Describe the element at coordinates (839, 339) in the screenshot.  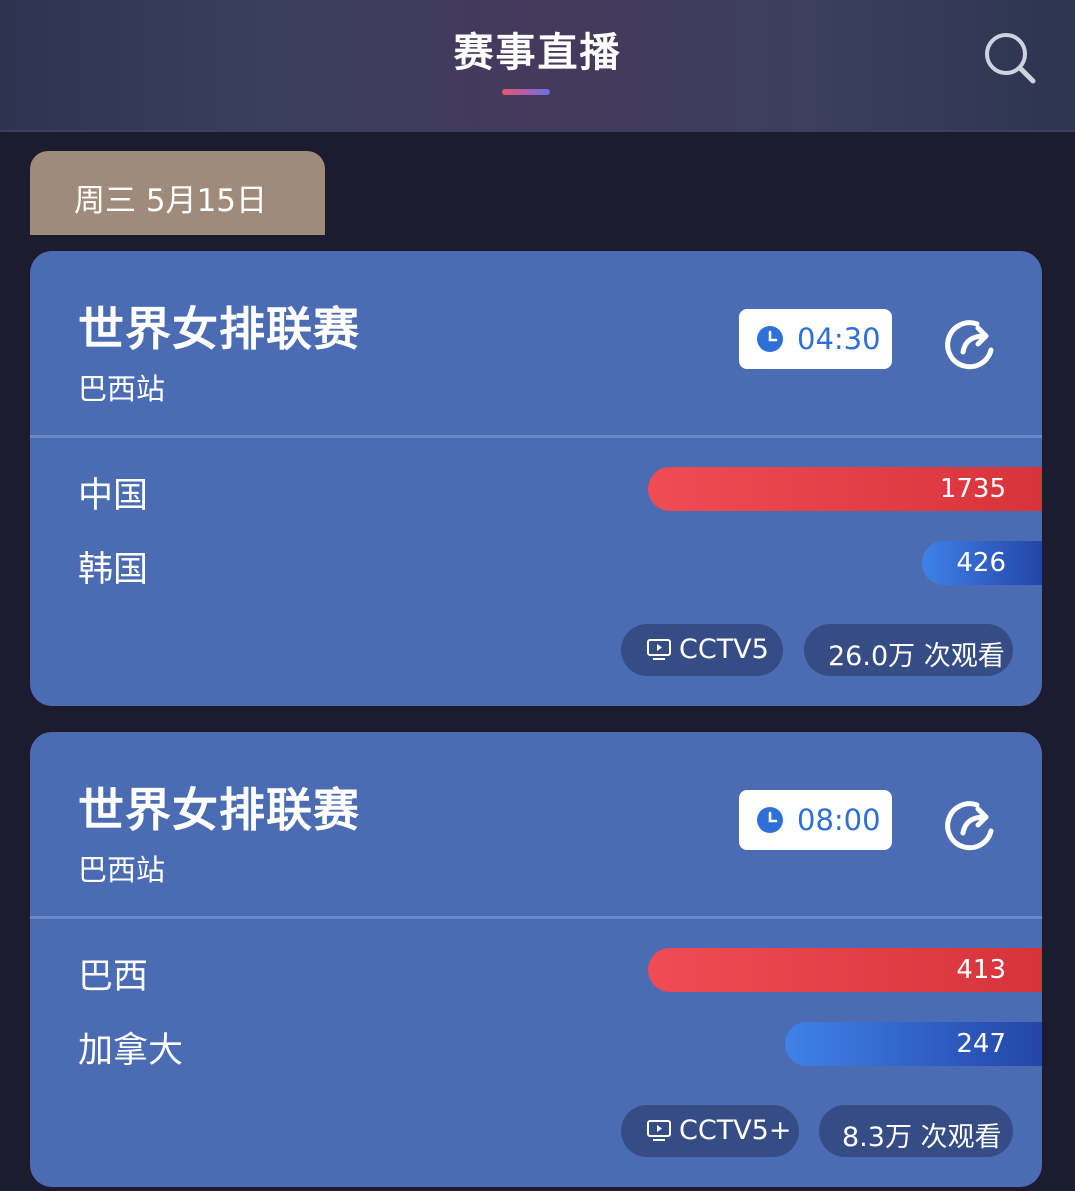
I see `start-time: 04:30` at that location.